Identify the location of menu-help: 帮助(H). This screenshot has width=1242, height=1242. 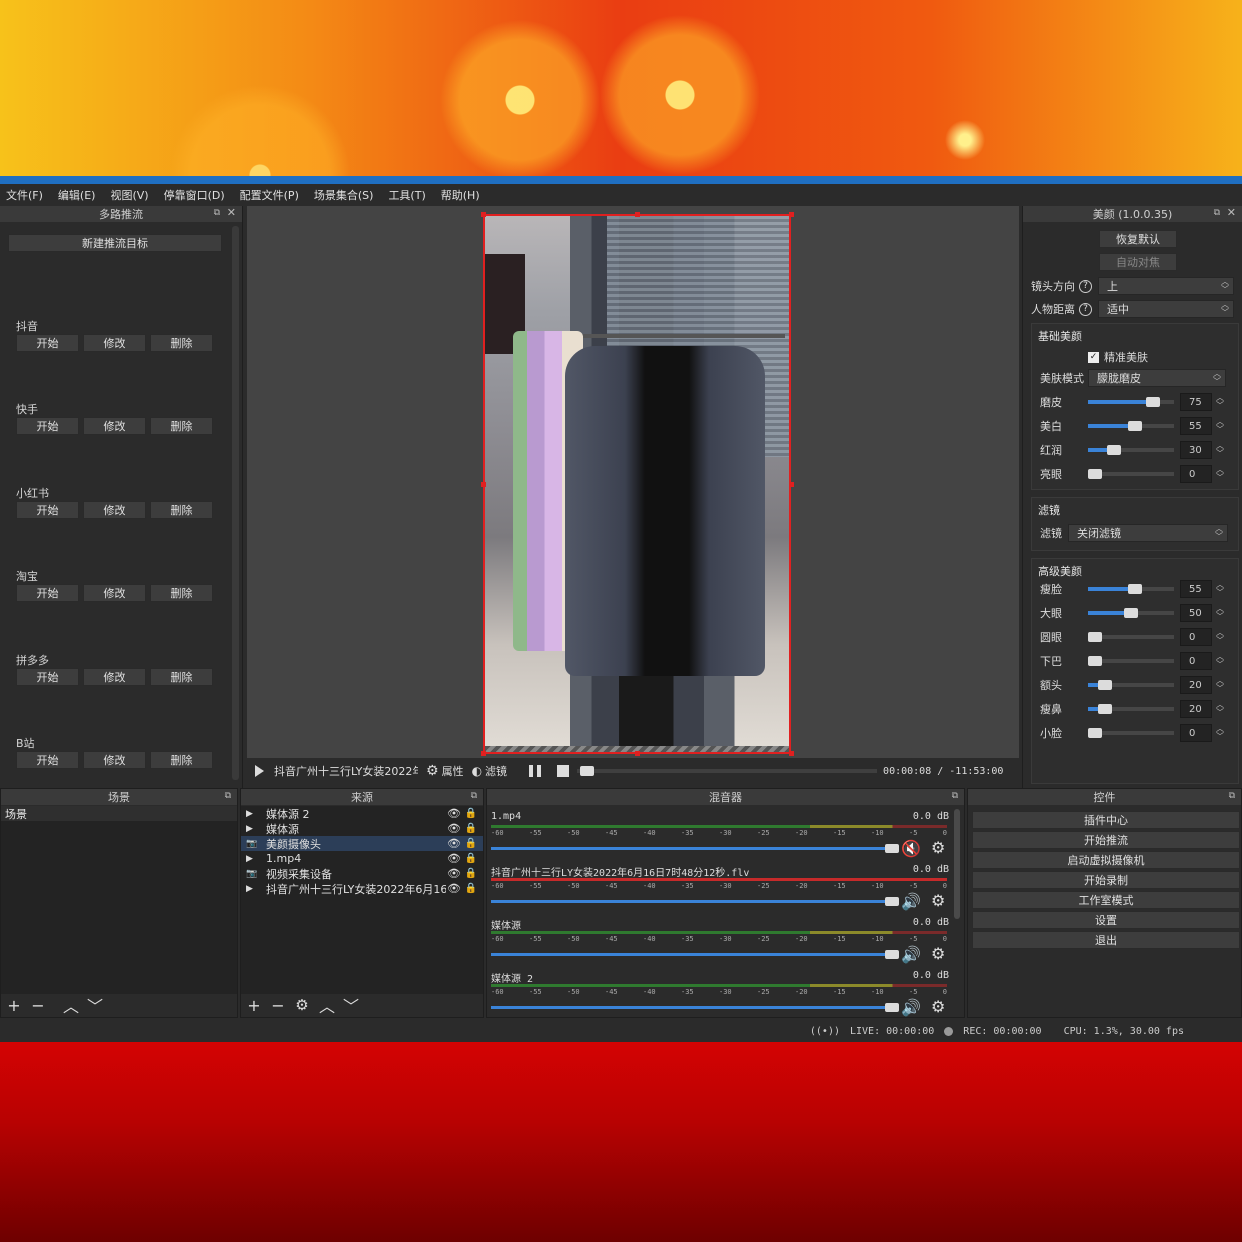
(460, 195).